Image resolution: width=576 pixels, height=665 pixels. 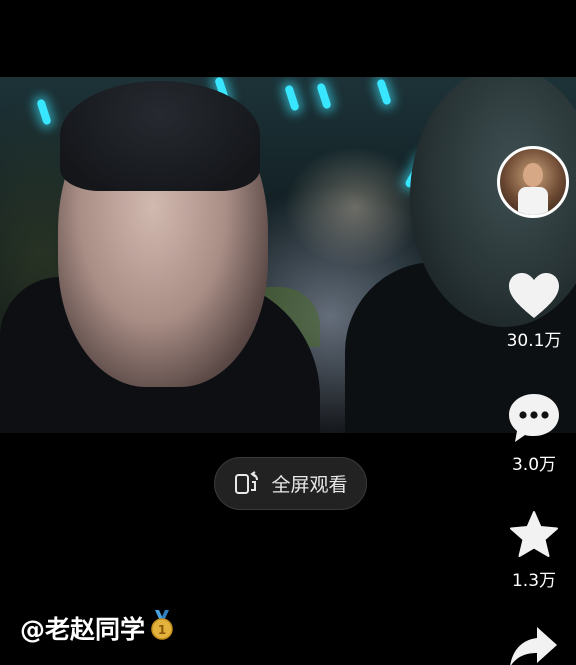 I want to click on person-left-cap, so click(x=160, y=136).